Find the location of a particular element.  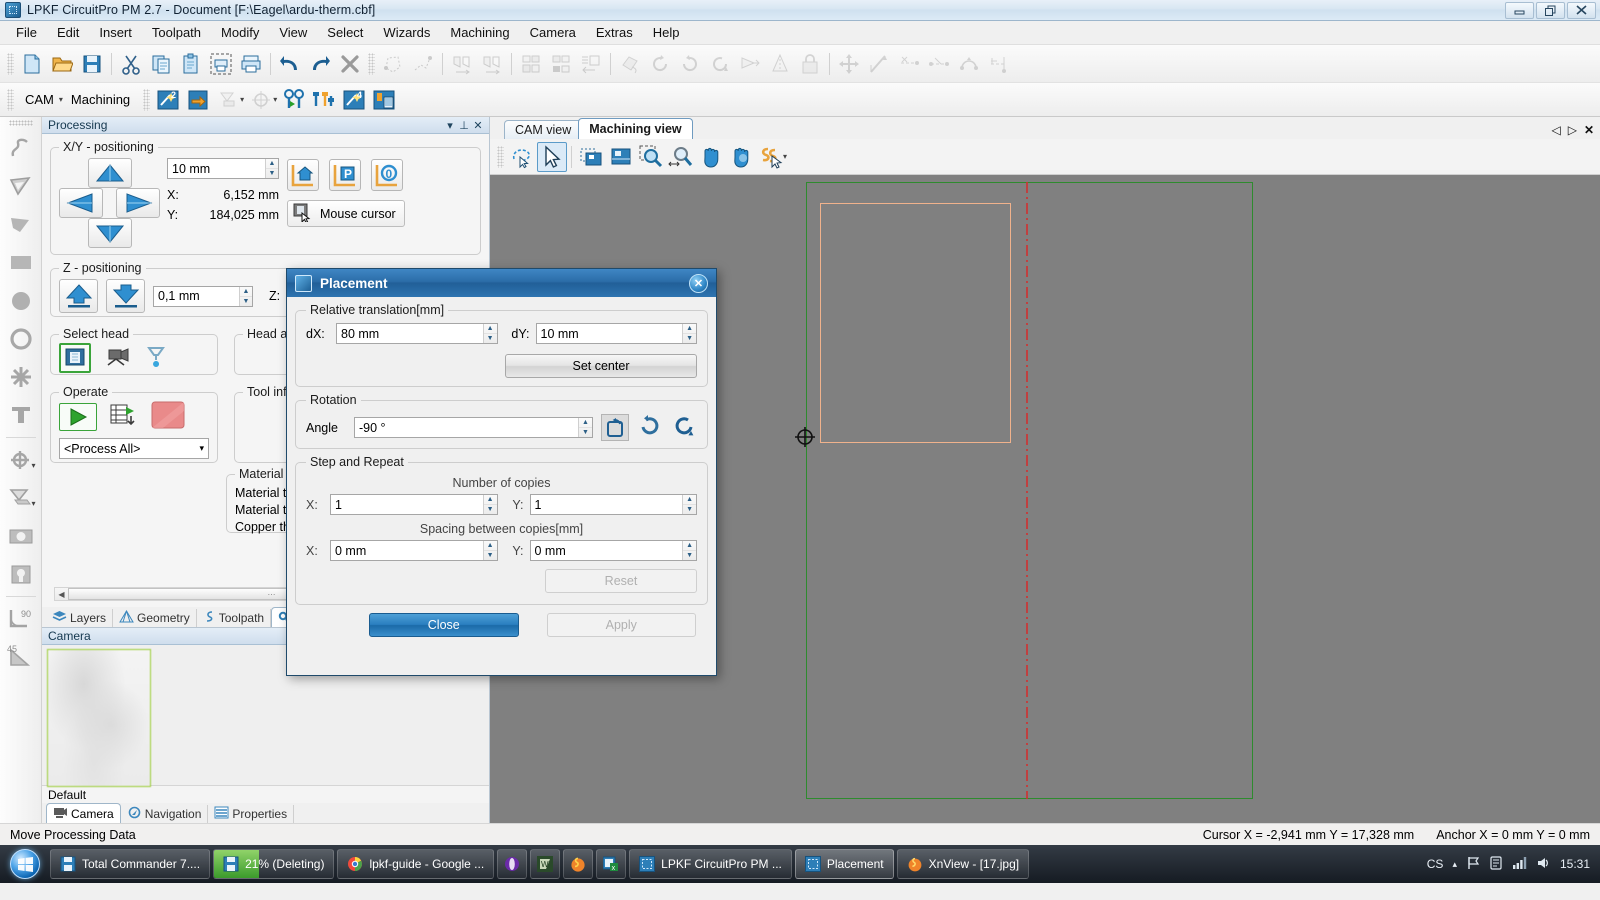

flag-icon is located at coordinates (1473, 864).